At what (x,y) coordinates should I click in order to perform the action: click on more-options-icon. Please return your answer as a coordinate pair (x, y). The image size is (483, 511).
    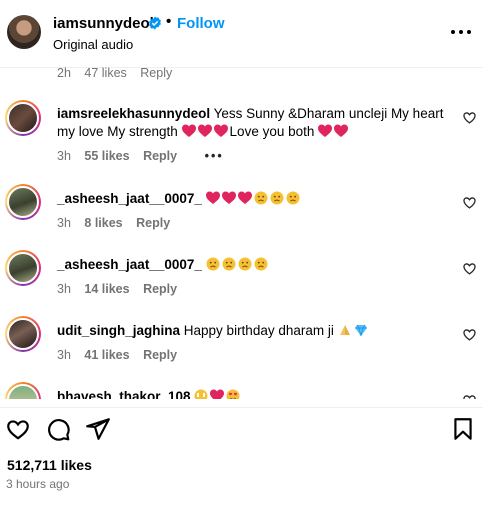
    Looking at the image, I should click on (461, 31).